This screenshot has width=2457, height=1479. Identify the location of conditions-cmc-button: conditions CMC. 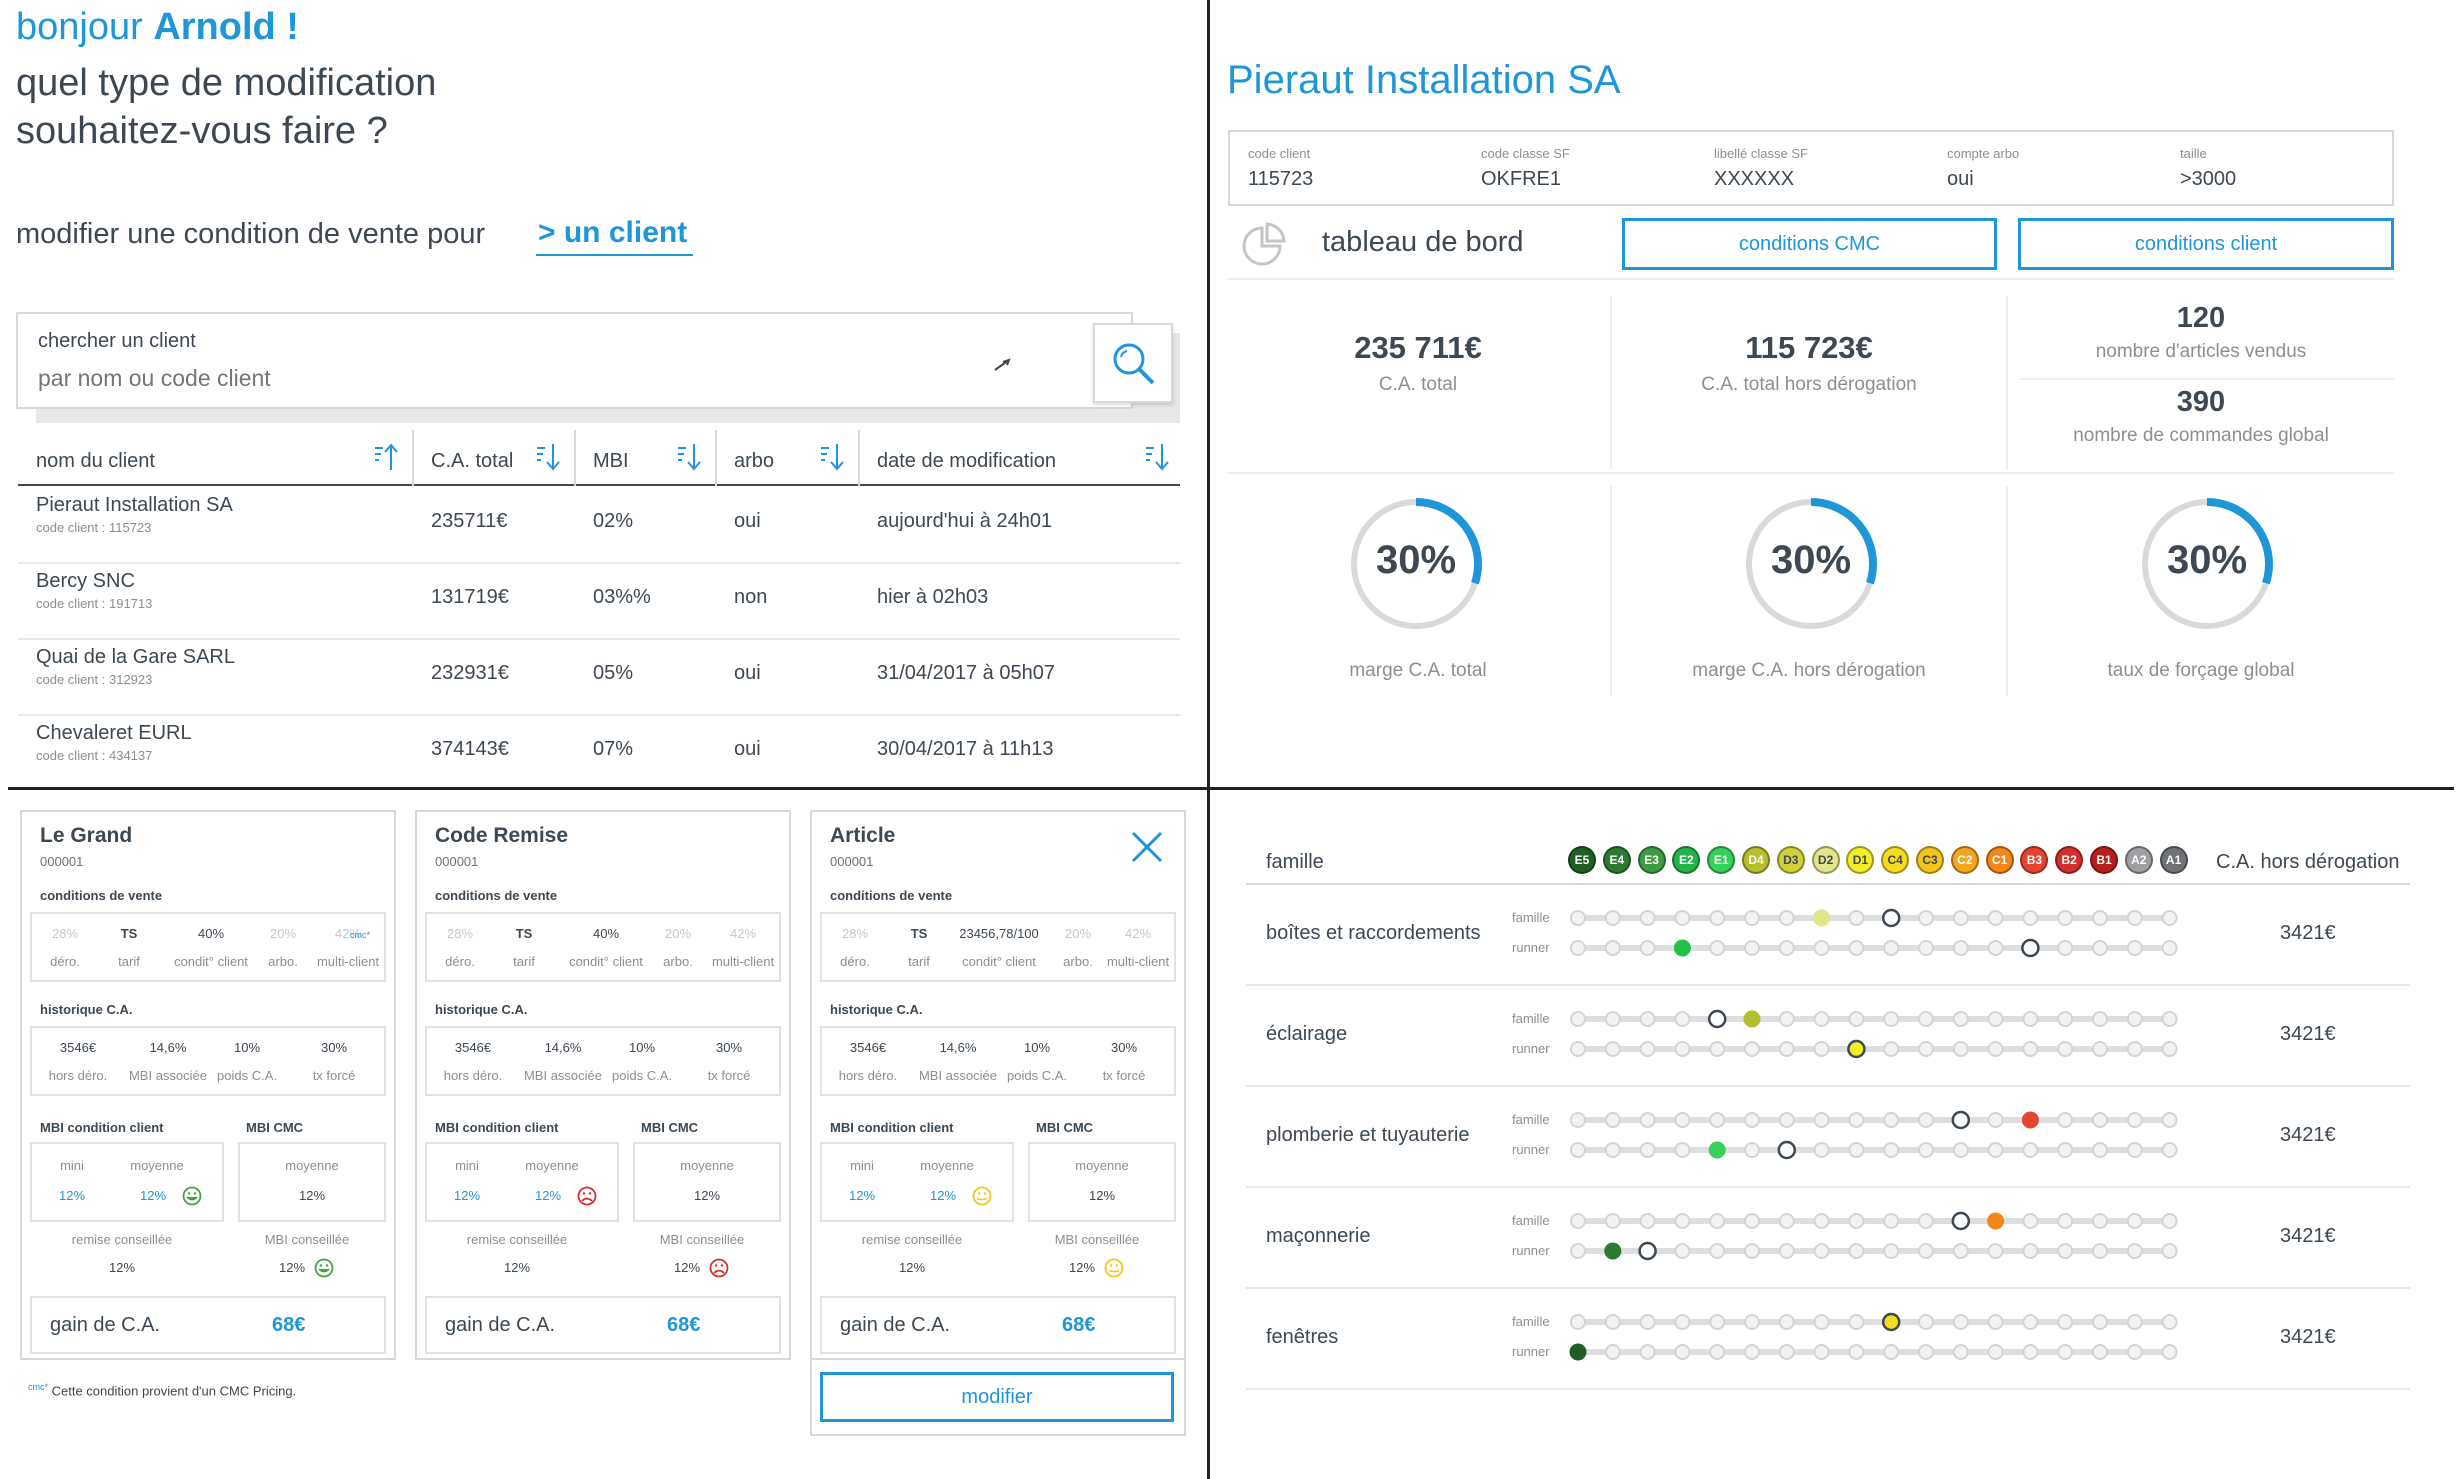
(1809, 244).